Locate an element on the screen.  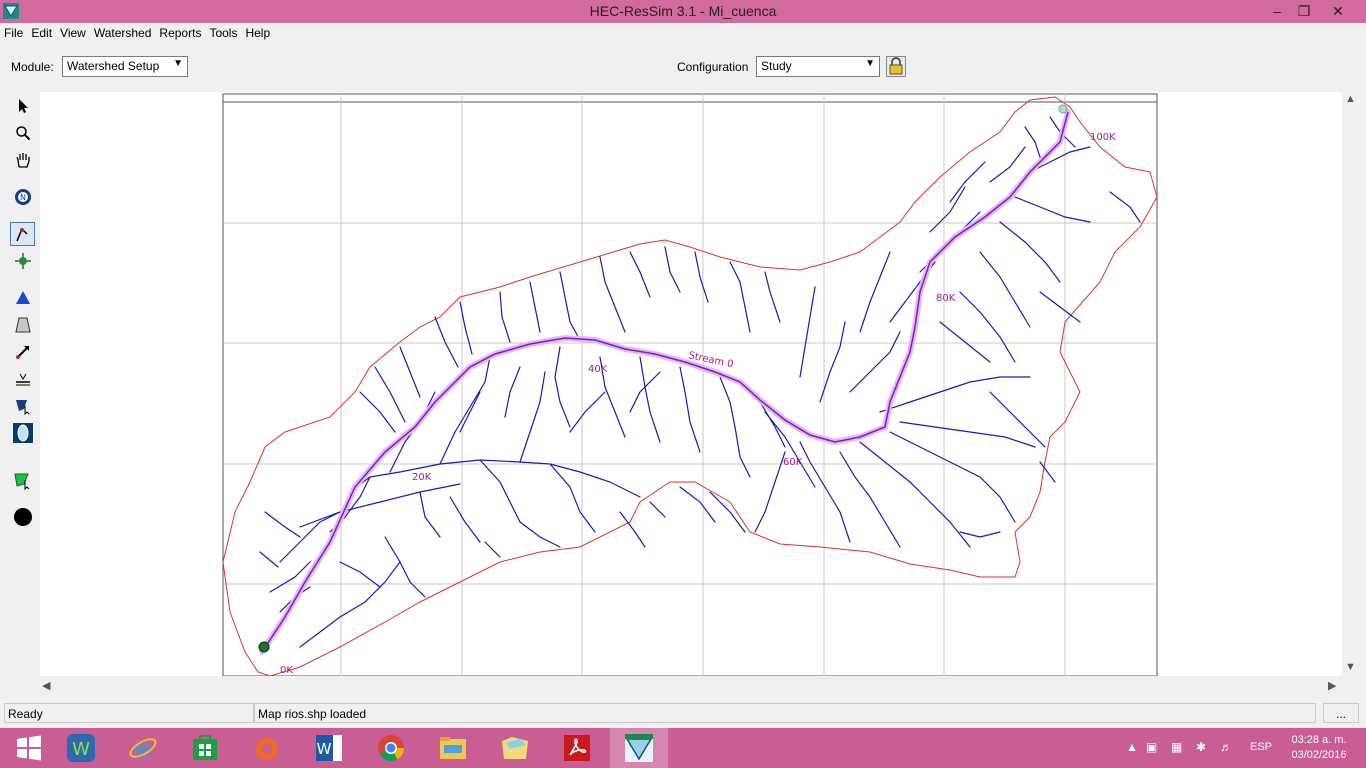
acrobat-icon is located at coordinates (577, 748).